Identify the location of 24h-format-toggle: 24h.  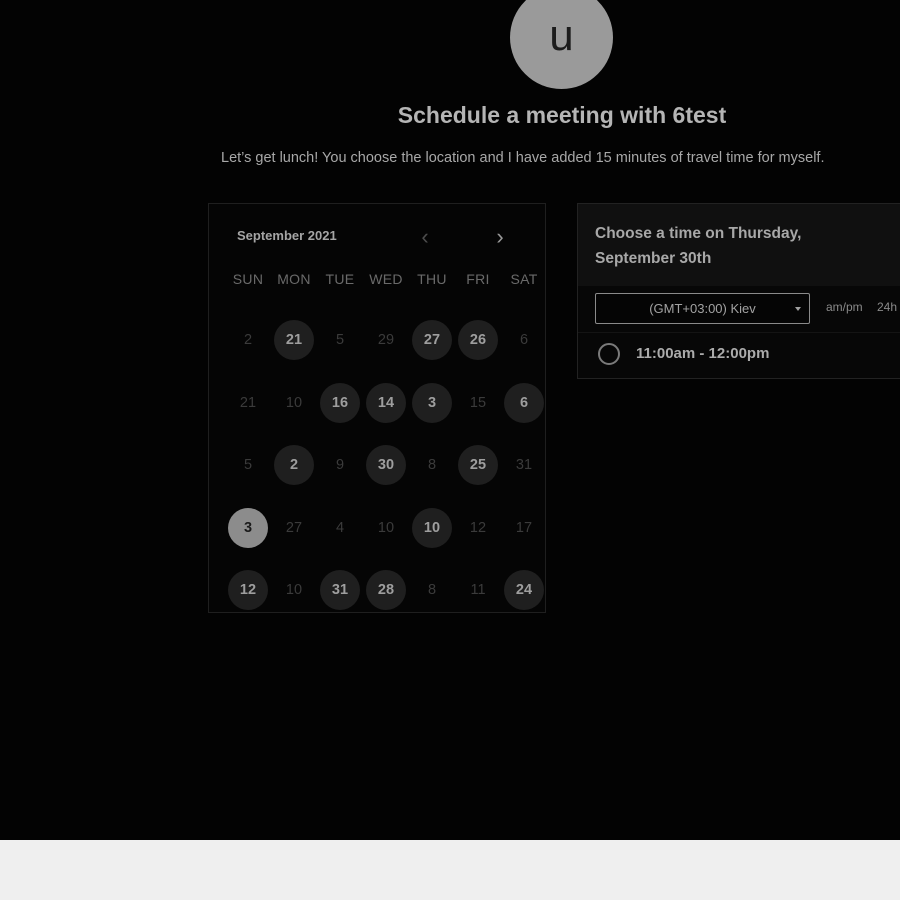
(887, 307).